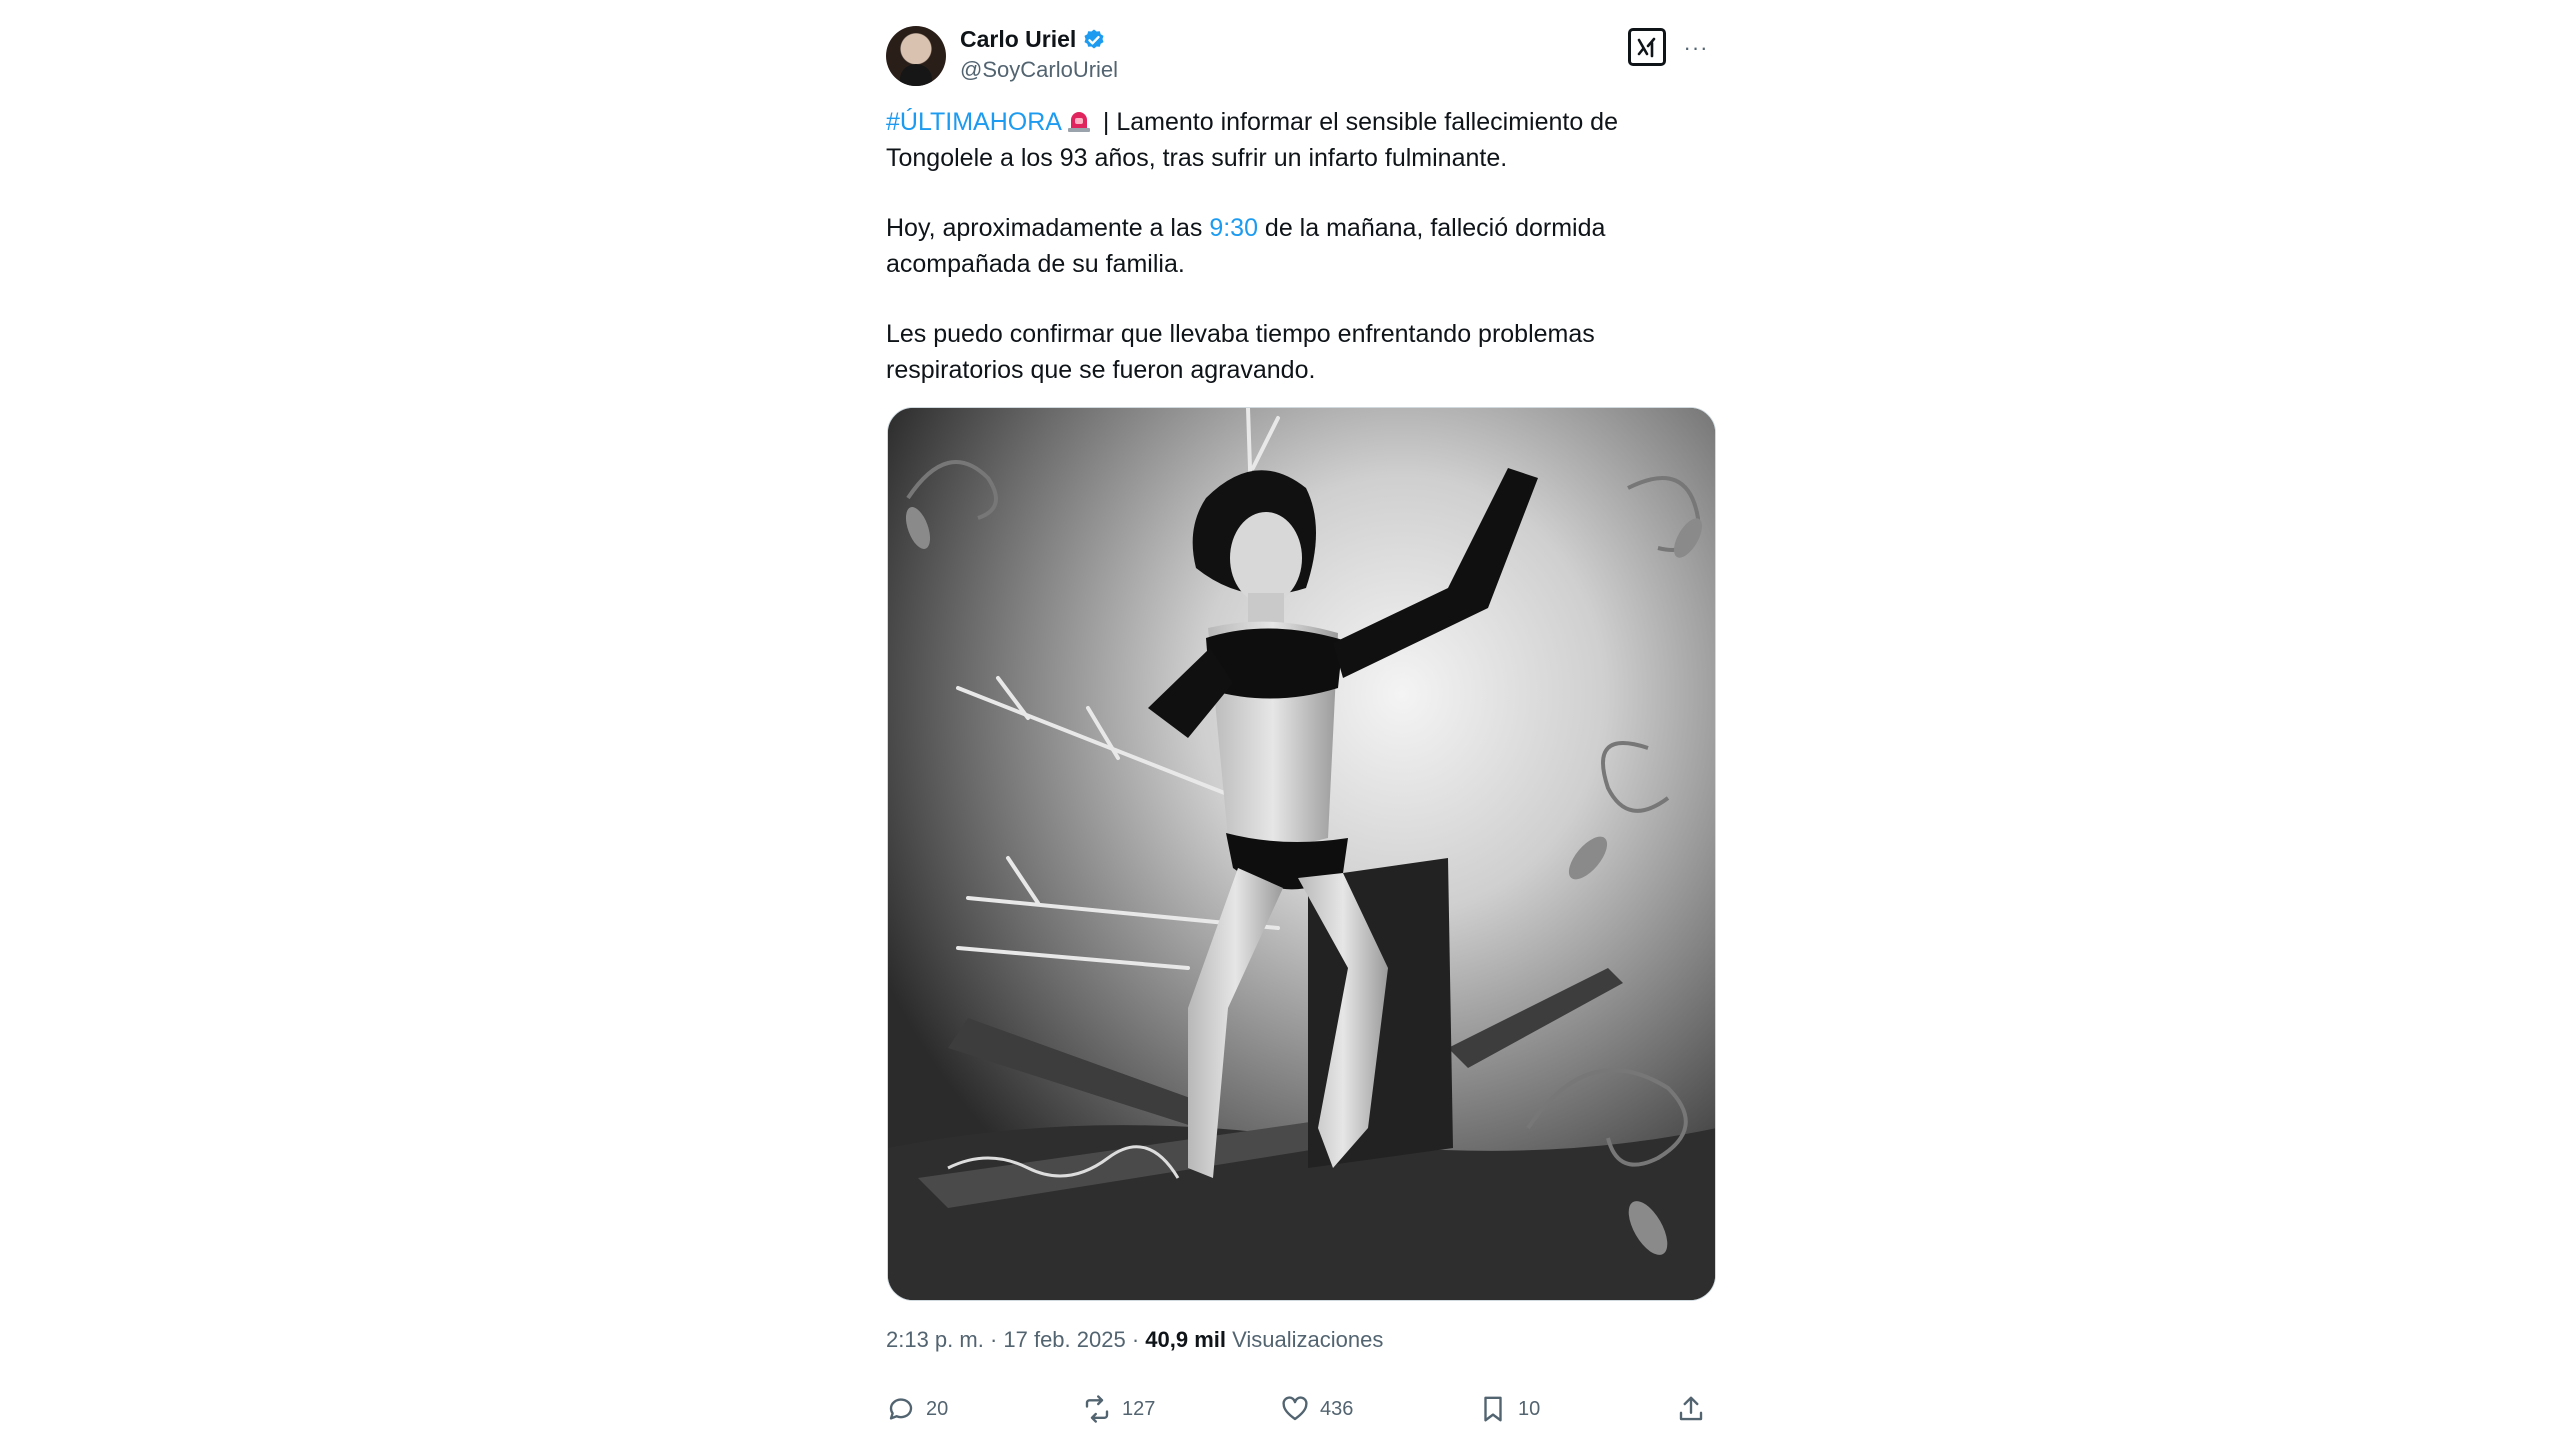 The image size is (2560, 1440). I want to click on more-options-icon: ···, so click(1696, 48).